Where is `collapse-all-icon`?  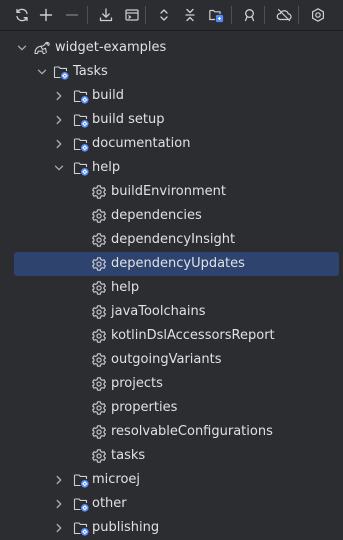
collapse-all-icon is located at coordinates (190, 15).